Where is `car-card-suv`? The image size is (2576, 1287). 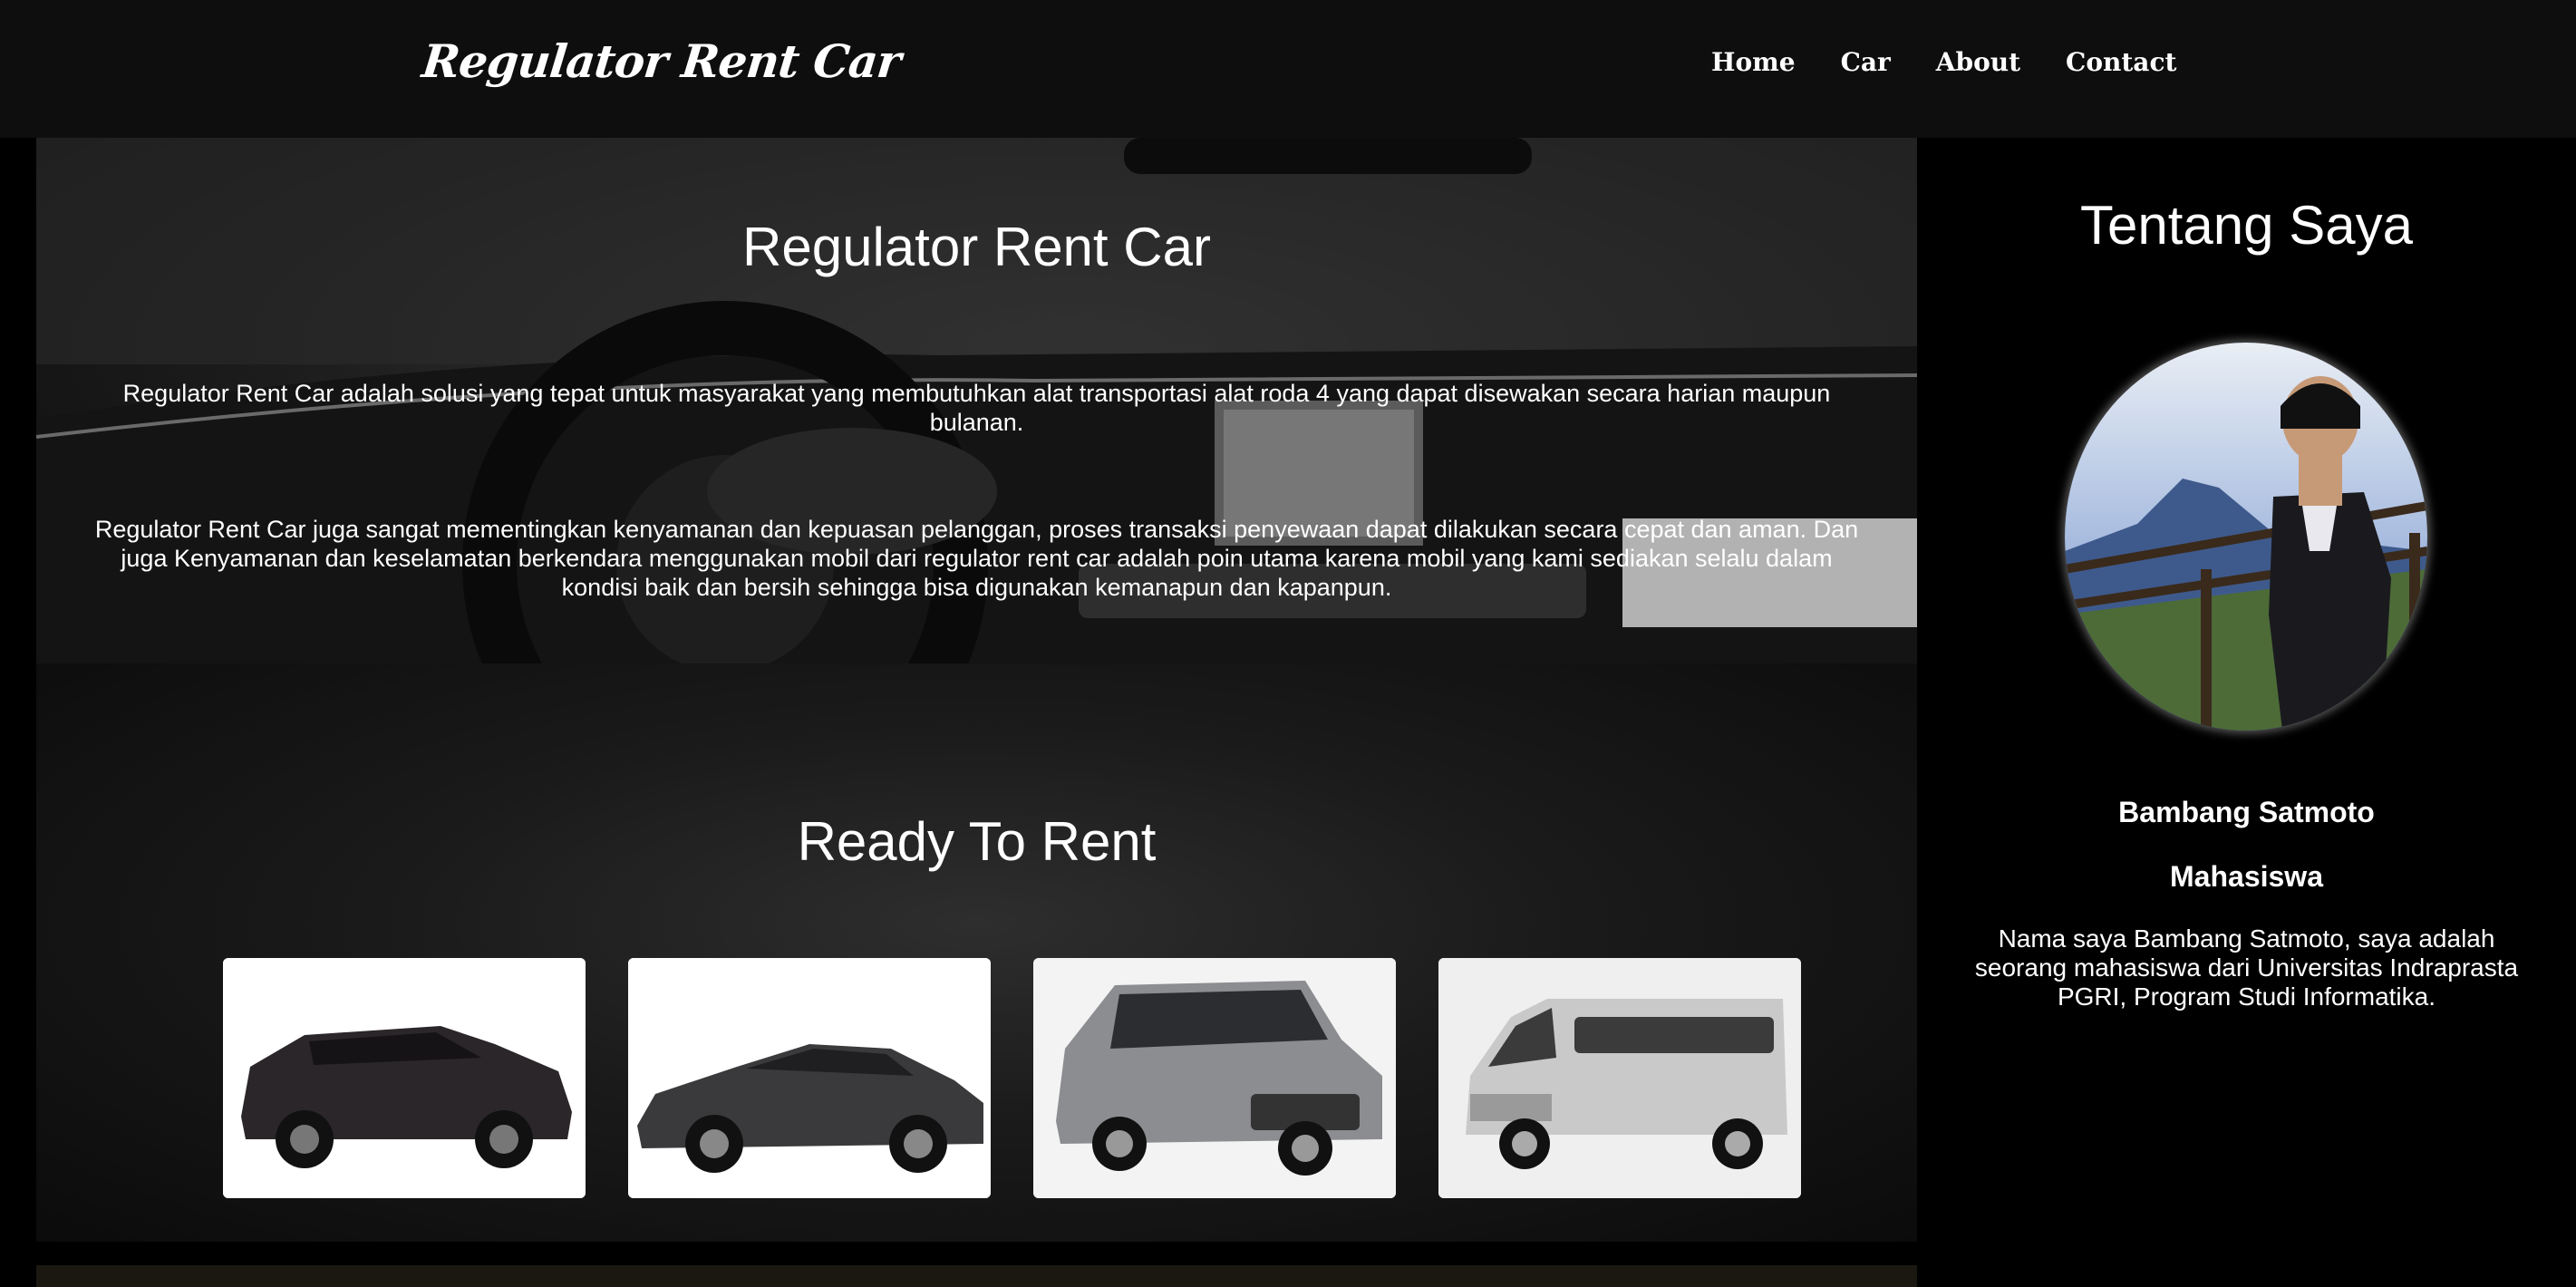 car-card-suv is located at coordinates (404, 1078).